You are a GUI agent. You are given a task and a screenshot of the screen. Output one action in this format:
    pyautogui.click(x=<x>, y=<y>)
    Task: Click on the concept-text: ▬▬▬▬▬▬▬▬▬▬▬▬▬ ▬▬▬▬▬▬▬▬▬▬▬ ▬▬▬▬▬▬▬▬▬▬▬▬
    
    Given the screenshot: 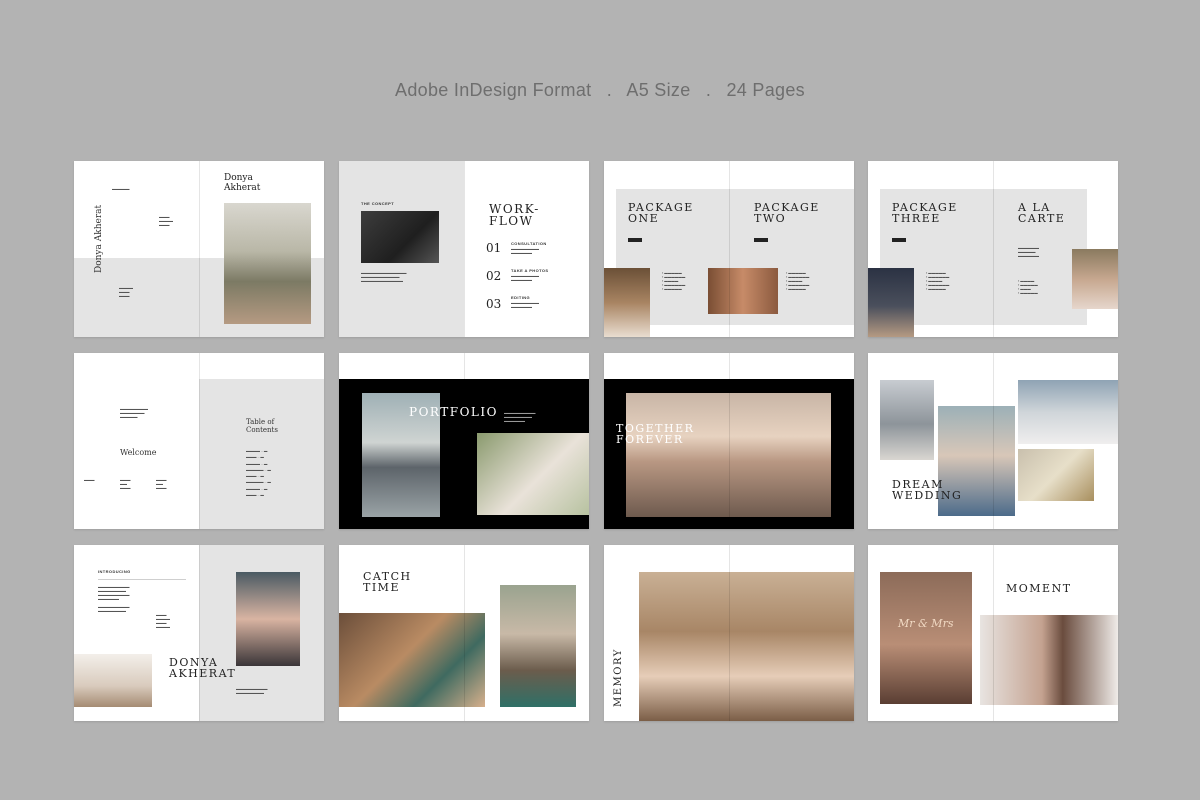 What is the action you would take?
    pyautogui.click(x=384, y=277)
    